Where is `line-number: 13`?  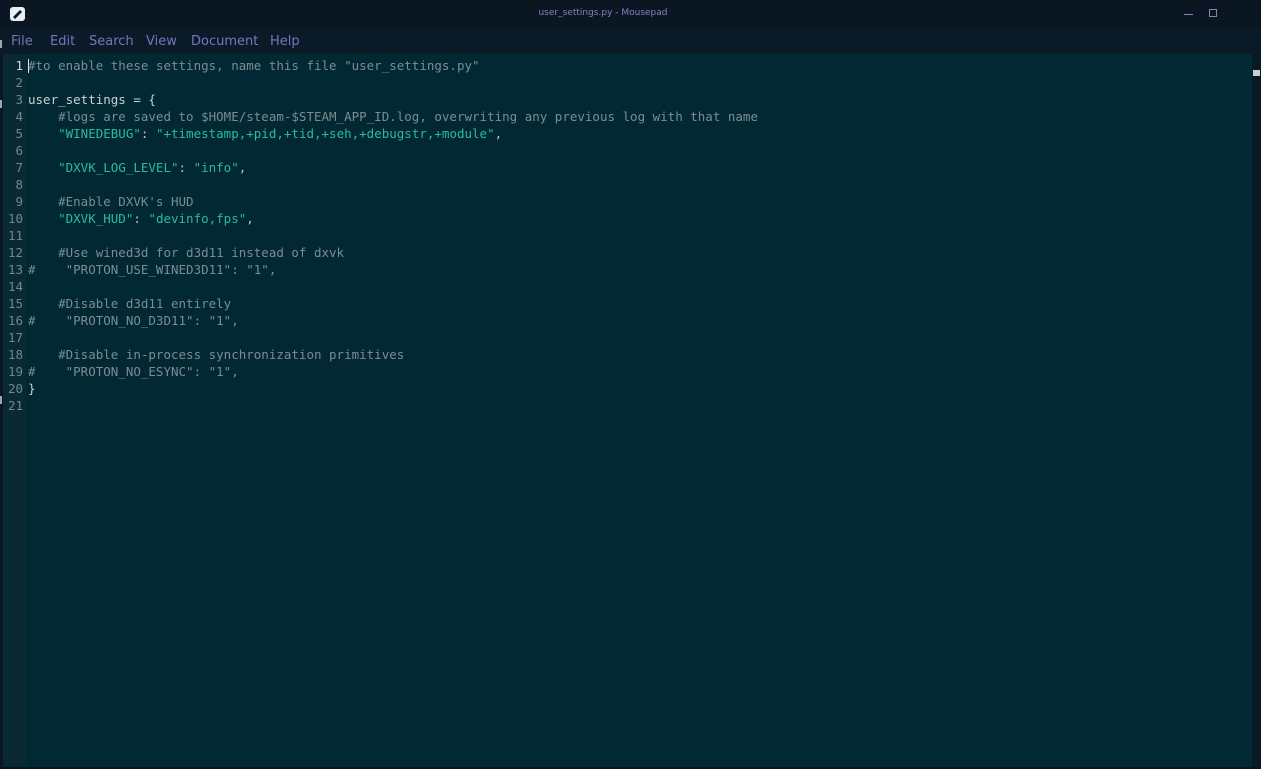 line-number: 13 is located at coordinates (15, 269).